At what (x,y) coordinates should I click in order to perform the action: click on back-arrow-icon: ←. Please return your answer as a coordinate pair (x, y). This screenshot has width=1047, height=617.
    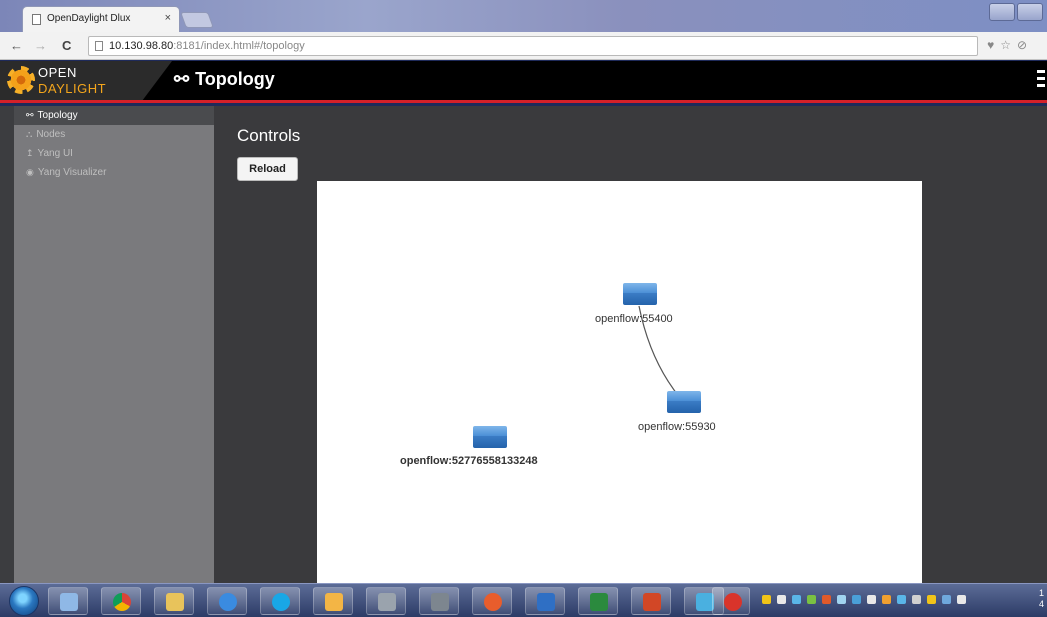
    Looking at the image, I should click on (16, 45).